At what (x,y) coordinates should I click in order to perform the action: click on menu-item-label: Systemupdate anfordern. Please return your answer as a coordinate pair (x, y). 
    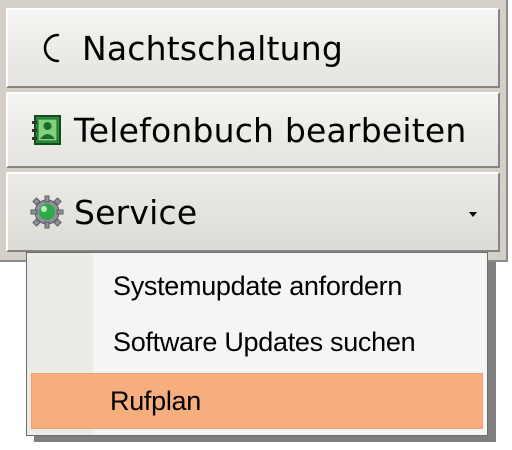
    Looking at the image, I should click on (258, 285).